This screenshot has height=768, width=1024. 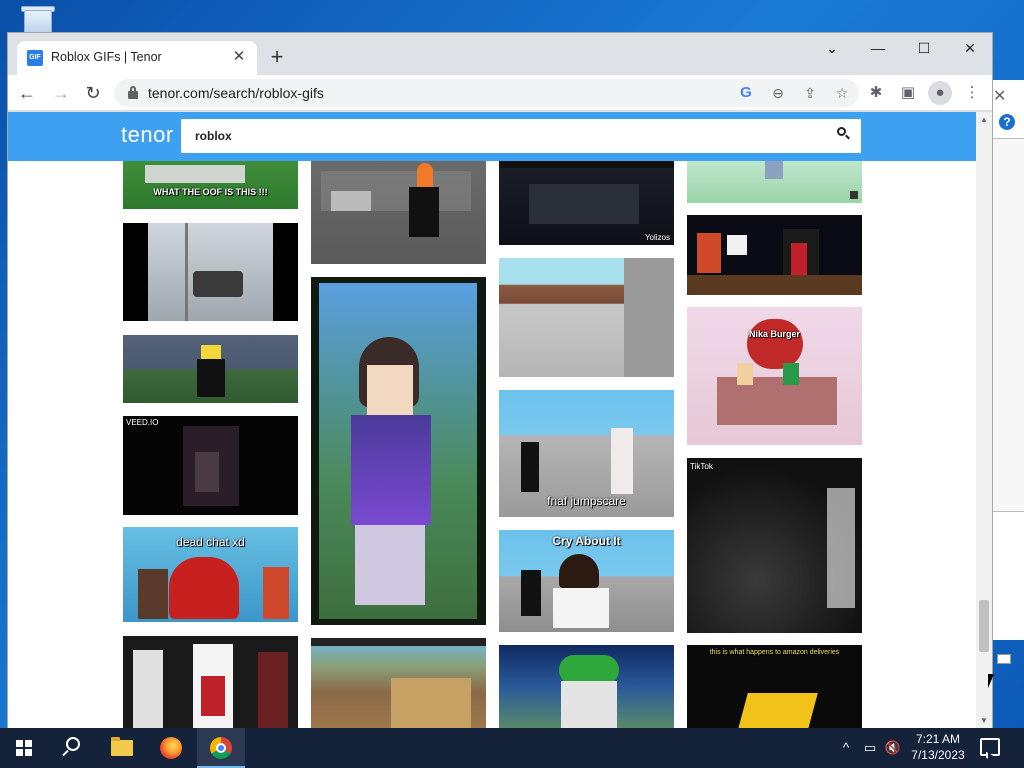 I want to click on gif-dead-chat: dead chat xd, so click(x=210, y=574).